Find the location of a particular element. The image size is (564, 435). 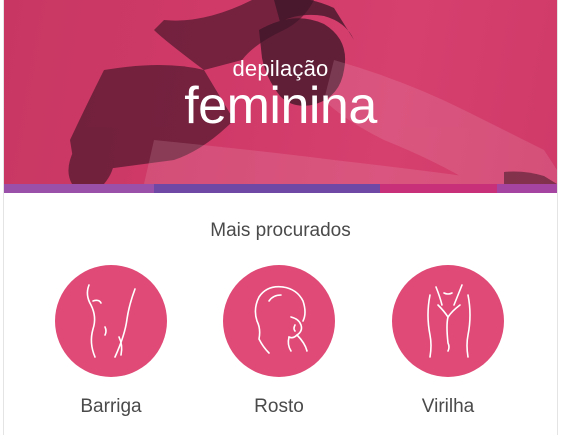

belly-icon is located at coordinates (111, 321).